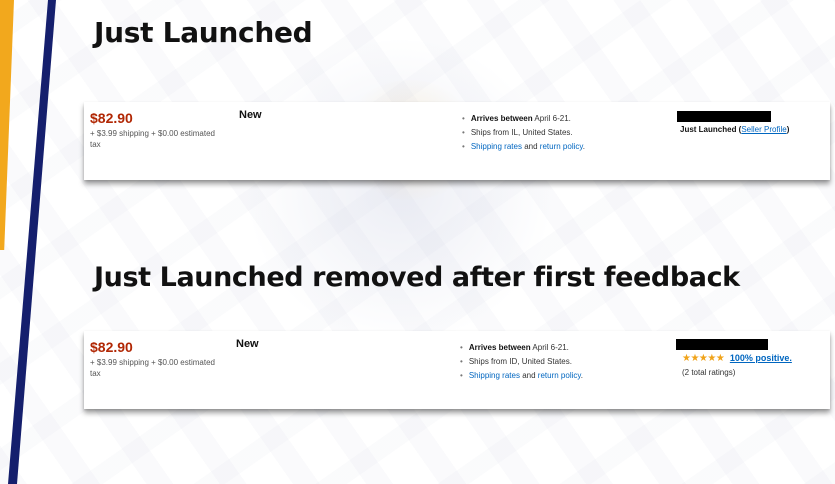 Image resolution: width=835 pixels, height=484 pixels. I want to click on positive-feedback-link: 100% positive., so click(761, 358).